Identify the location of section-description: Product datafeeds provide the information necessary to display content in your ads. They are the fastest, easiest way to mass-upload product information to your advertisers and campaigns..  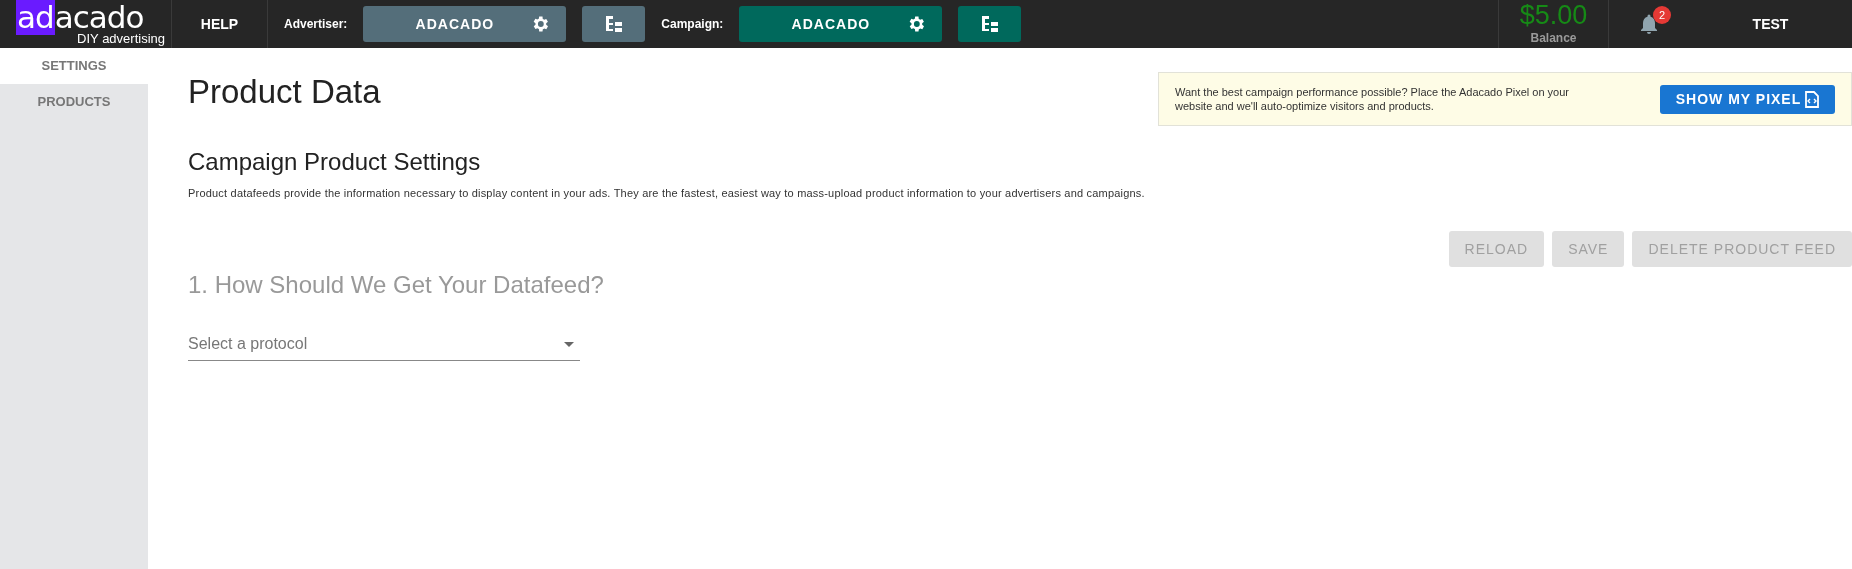
(667, 193).